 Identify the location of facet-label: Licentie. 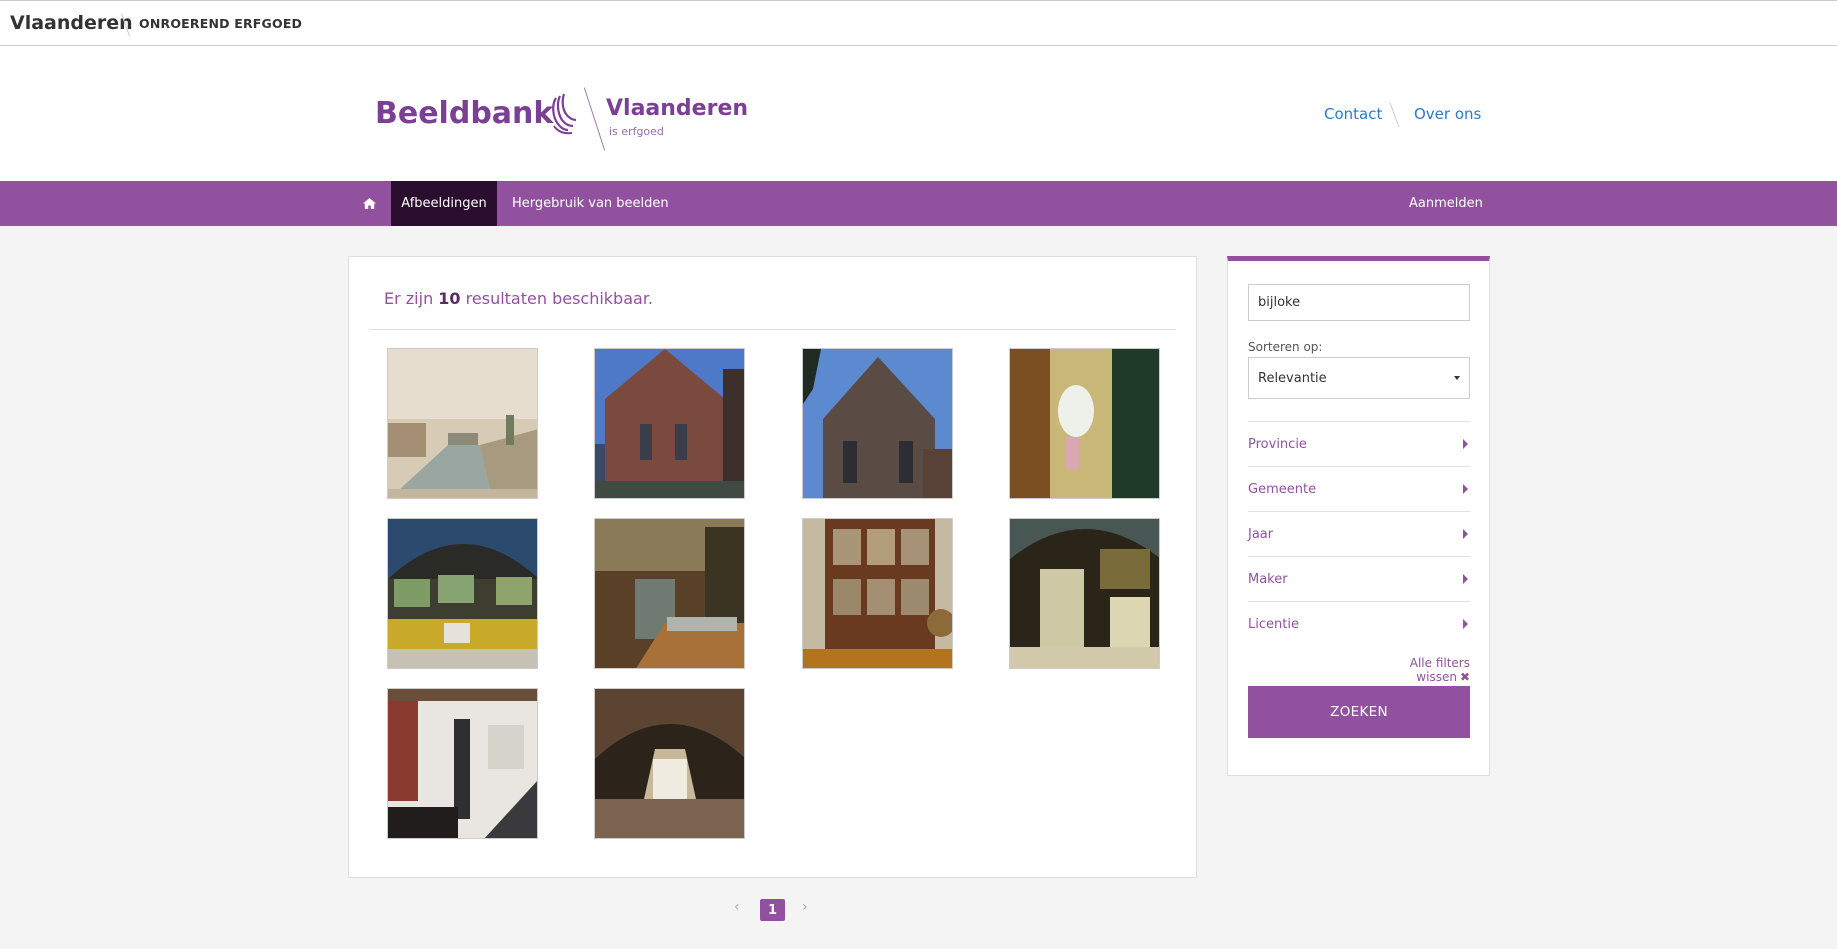
(1273, 624).